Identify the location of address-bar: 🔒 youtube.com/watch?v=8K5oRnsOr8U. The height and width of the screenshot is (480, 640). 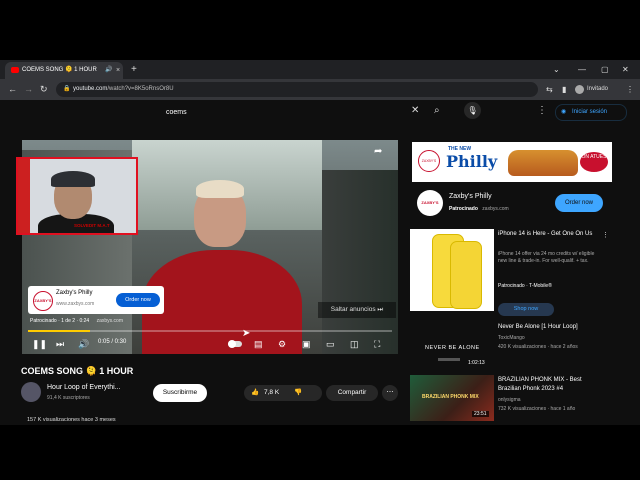
(297, 89).